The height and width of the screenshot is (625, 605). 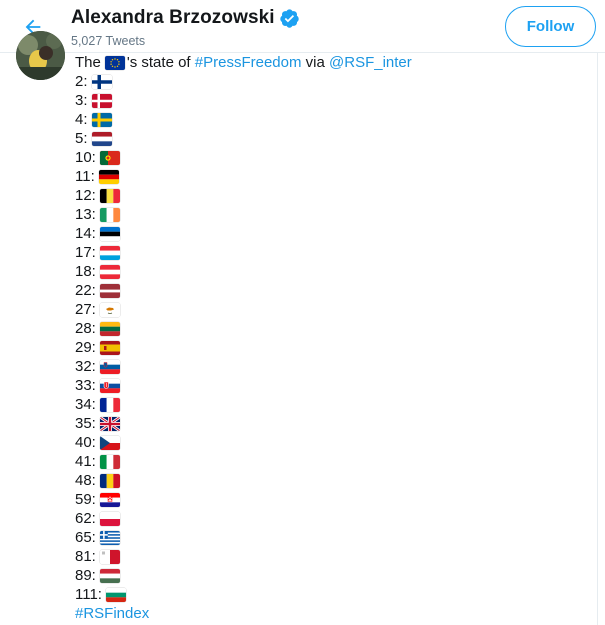 What do you see at coordinates (335, 328) in the screenshot?
I see `ranking-row: 28:` at bounding box center [335, 328].